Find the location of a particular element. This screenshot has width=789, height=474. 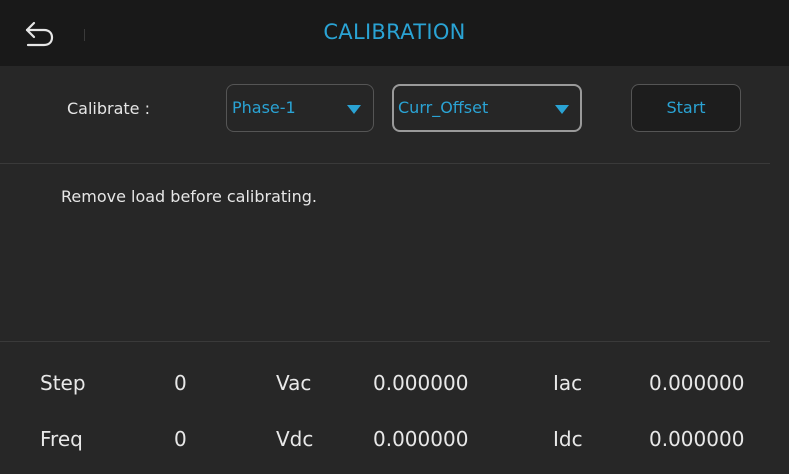

divider-bottom is located at coordinates (385, 341).